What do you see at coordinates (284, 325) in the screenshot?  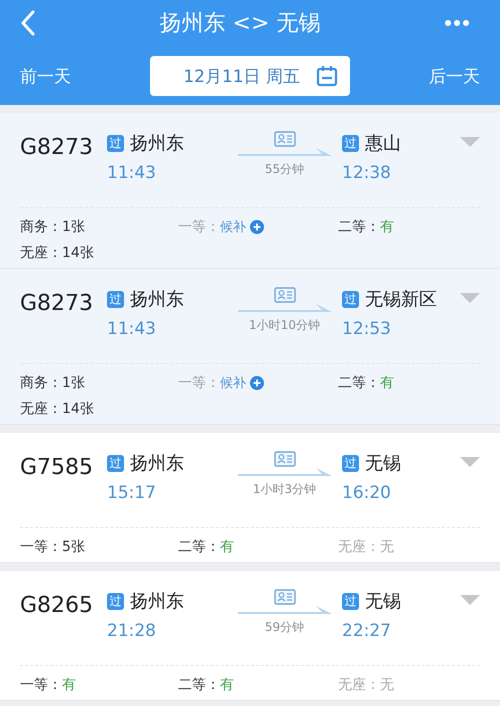 I see `duration-text: 1小时10分钟` at bounding box center [284, 325].